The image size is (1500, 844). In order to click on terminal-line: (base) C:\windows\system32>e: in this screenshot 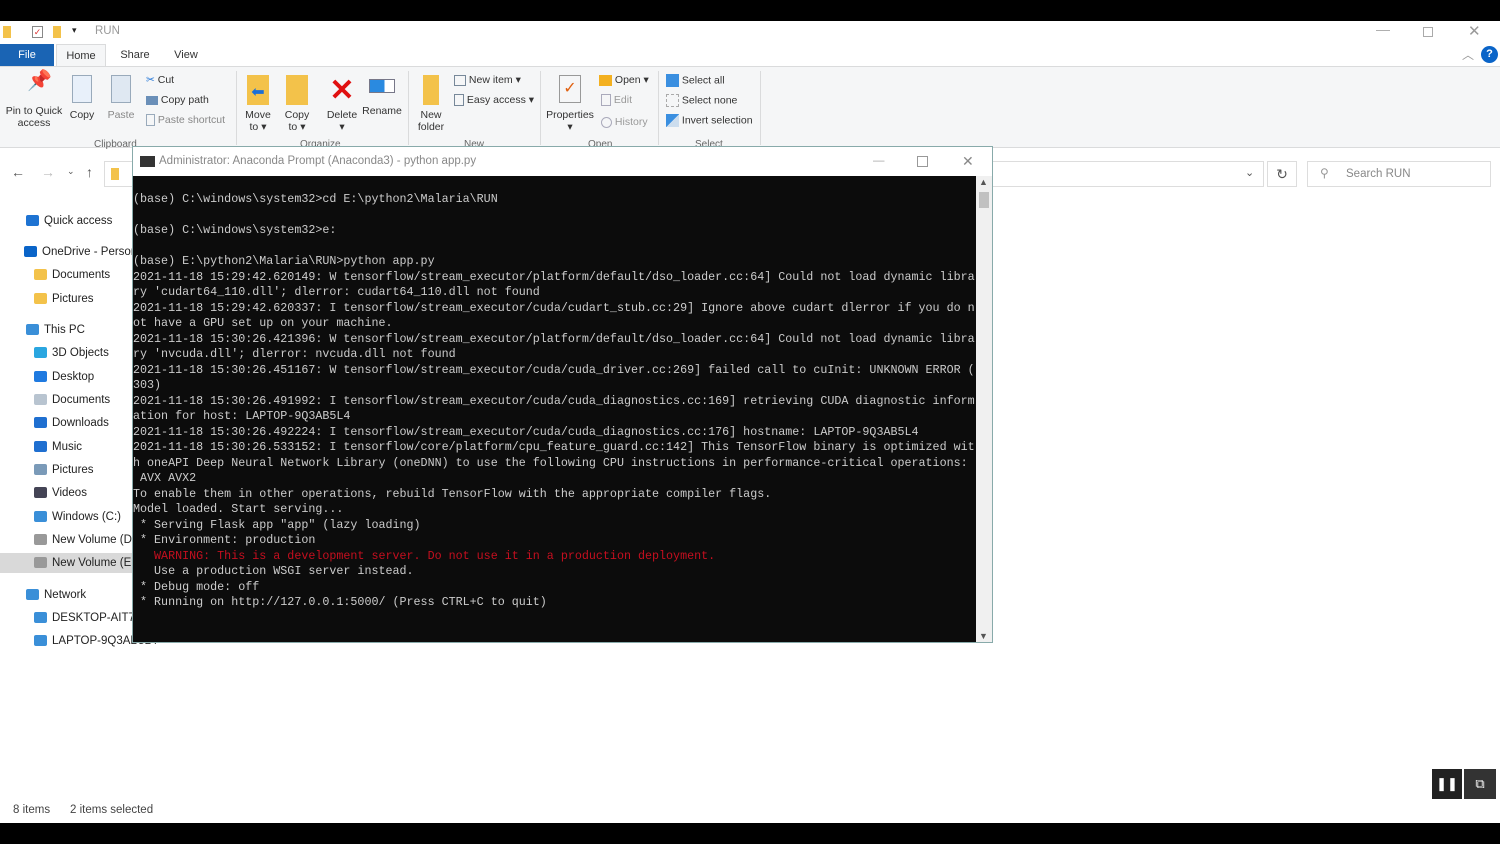, I will do `click(235, 230)`.